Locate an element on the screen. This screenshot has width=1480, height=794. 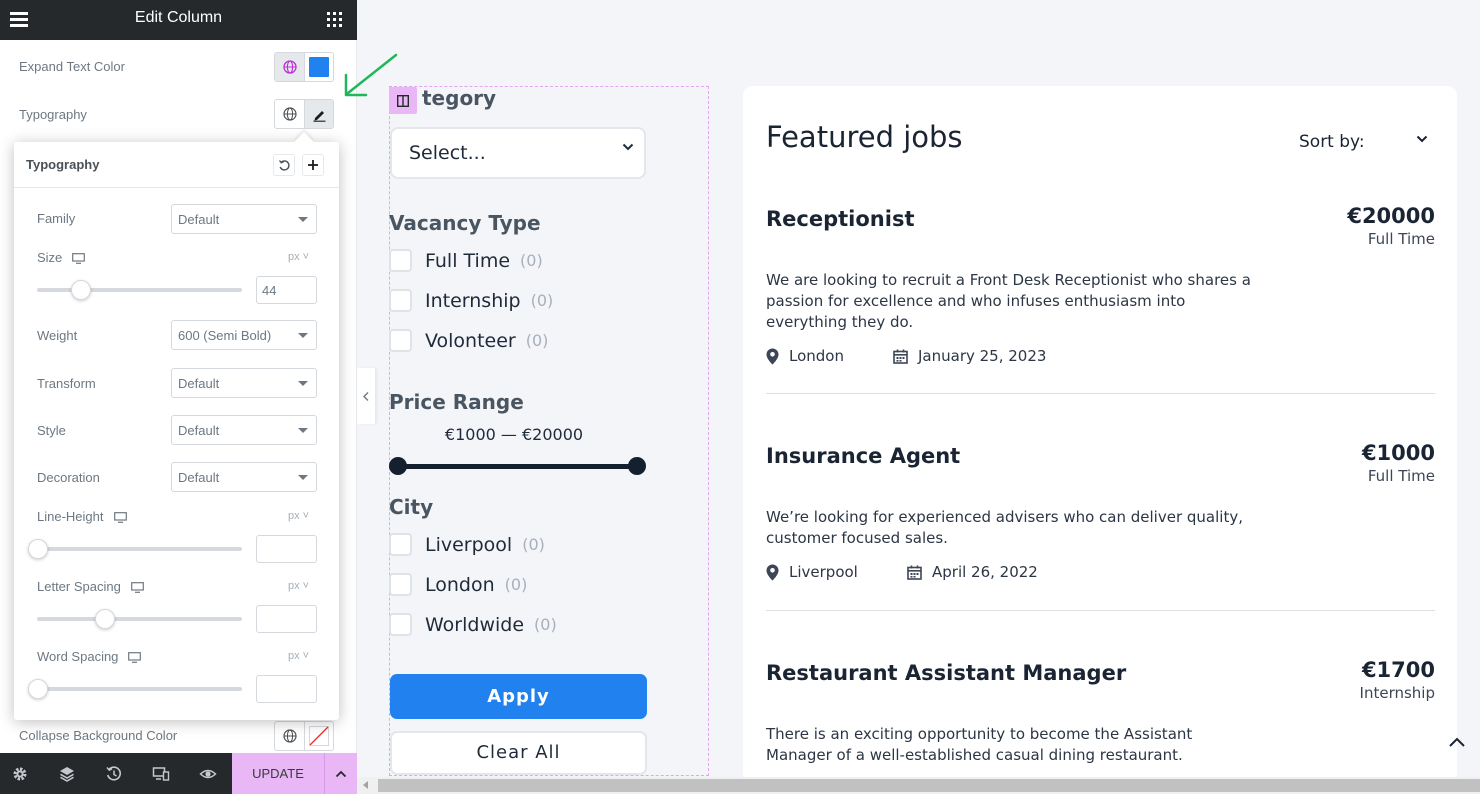
option-label: Worldwide is located at coordinates (475, 624).